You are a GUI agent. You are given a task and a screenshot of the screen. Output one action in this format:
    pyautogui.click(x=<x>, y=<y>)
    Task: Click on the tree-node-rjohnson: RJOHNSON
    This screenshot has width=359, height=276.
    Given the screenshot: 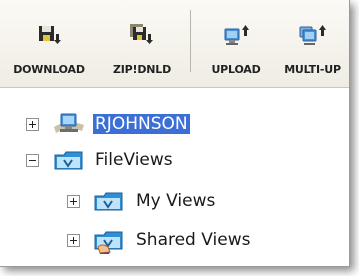 What is the action you would take?
    pyautogui.click(x=174, y=126)
    